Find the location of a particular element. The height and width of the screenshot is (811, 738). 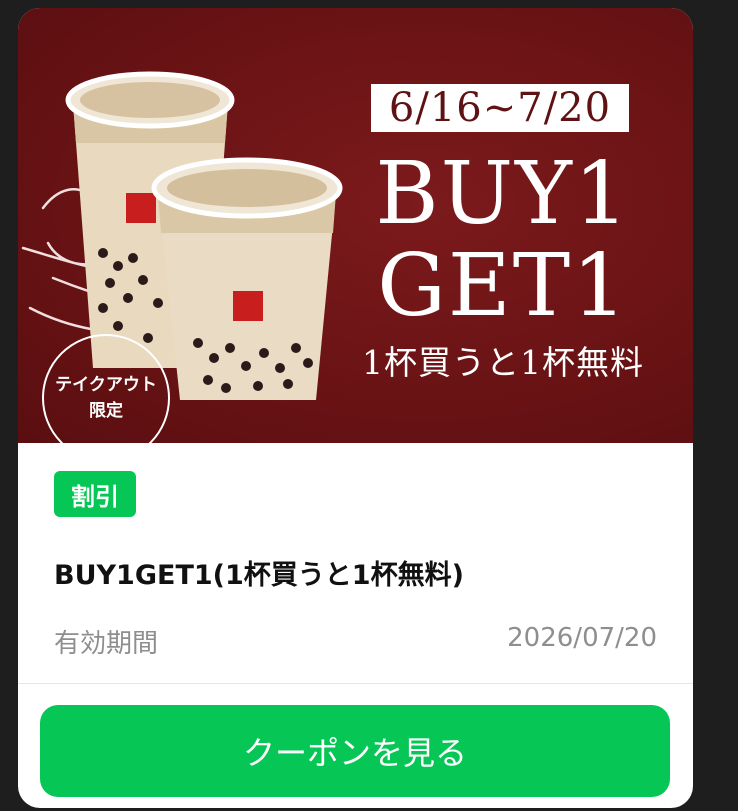

promo-subheadline: 1杯買うと1杯無料 is located at coordinates (503, 362).